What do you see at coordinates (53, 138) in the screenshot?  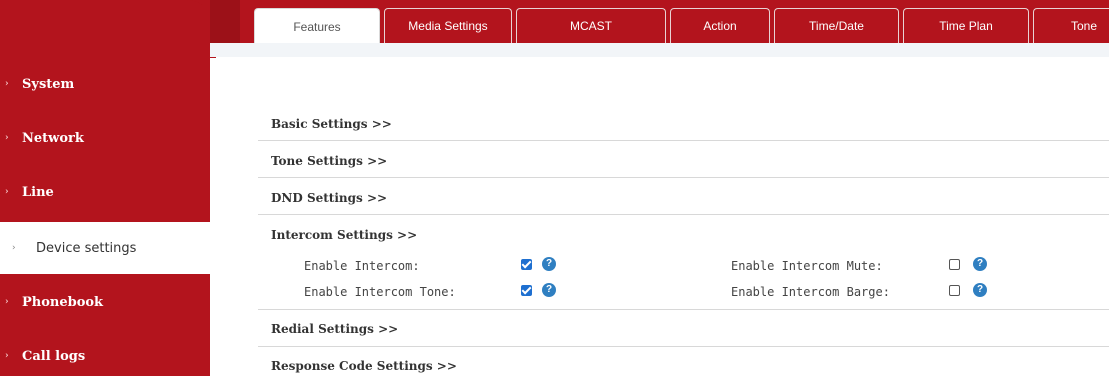 I see `sidebar-item-label: Network` at bounding box center [53, 138].